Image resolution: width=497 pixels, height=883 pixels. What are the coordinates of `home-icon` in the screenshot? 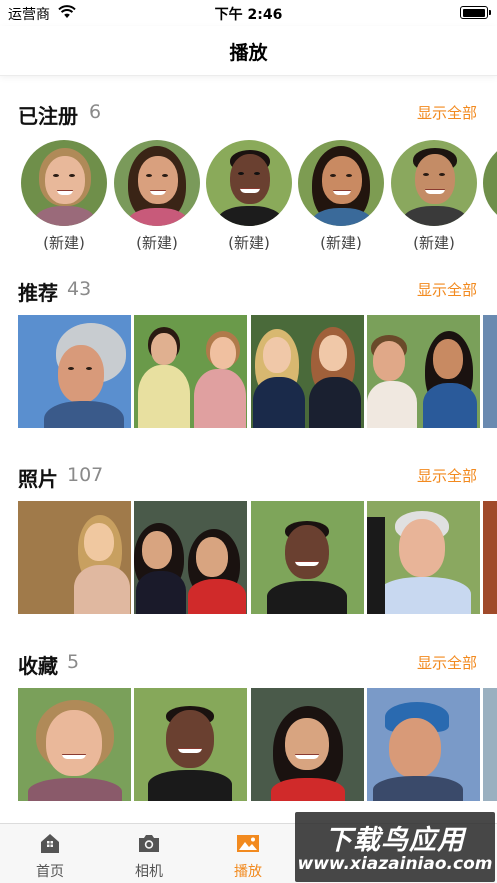 It's located at (50, 843).